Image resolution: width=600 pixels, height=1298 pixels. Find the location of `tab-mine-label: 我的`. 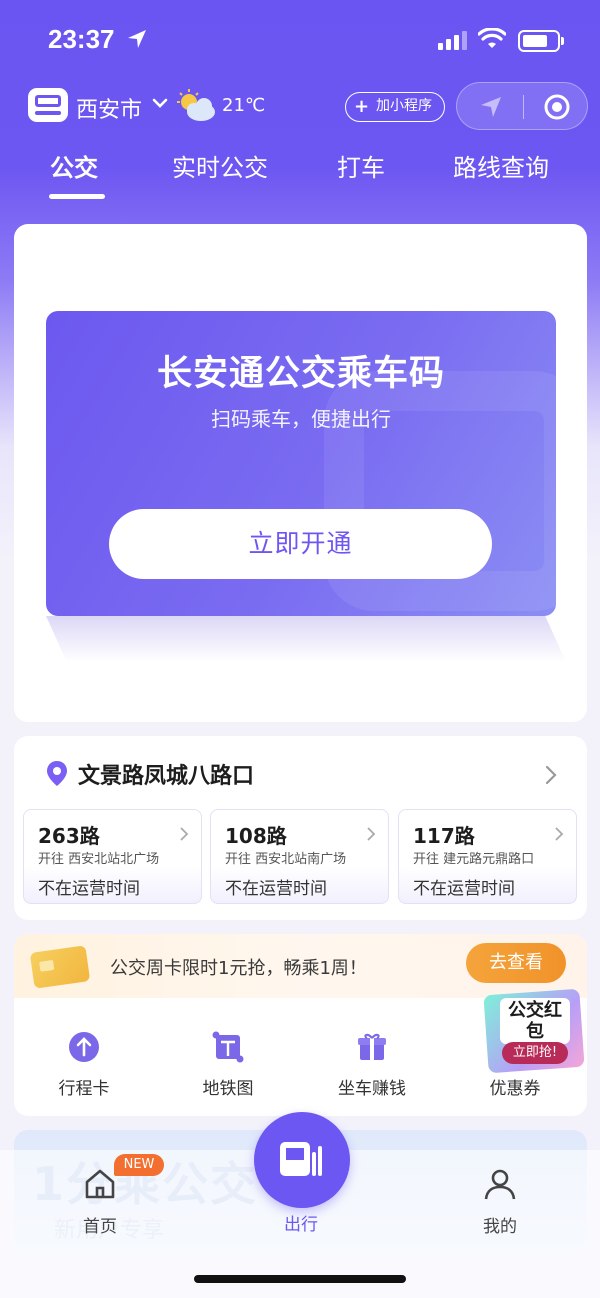

tab-mine-label: 我的 is located at coordinates (500, 1227).